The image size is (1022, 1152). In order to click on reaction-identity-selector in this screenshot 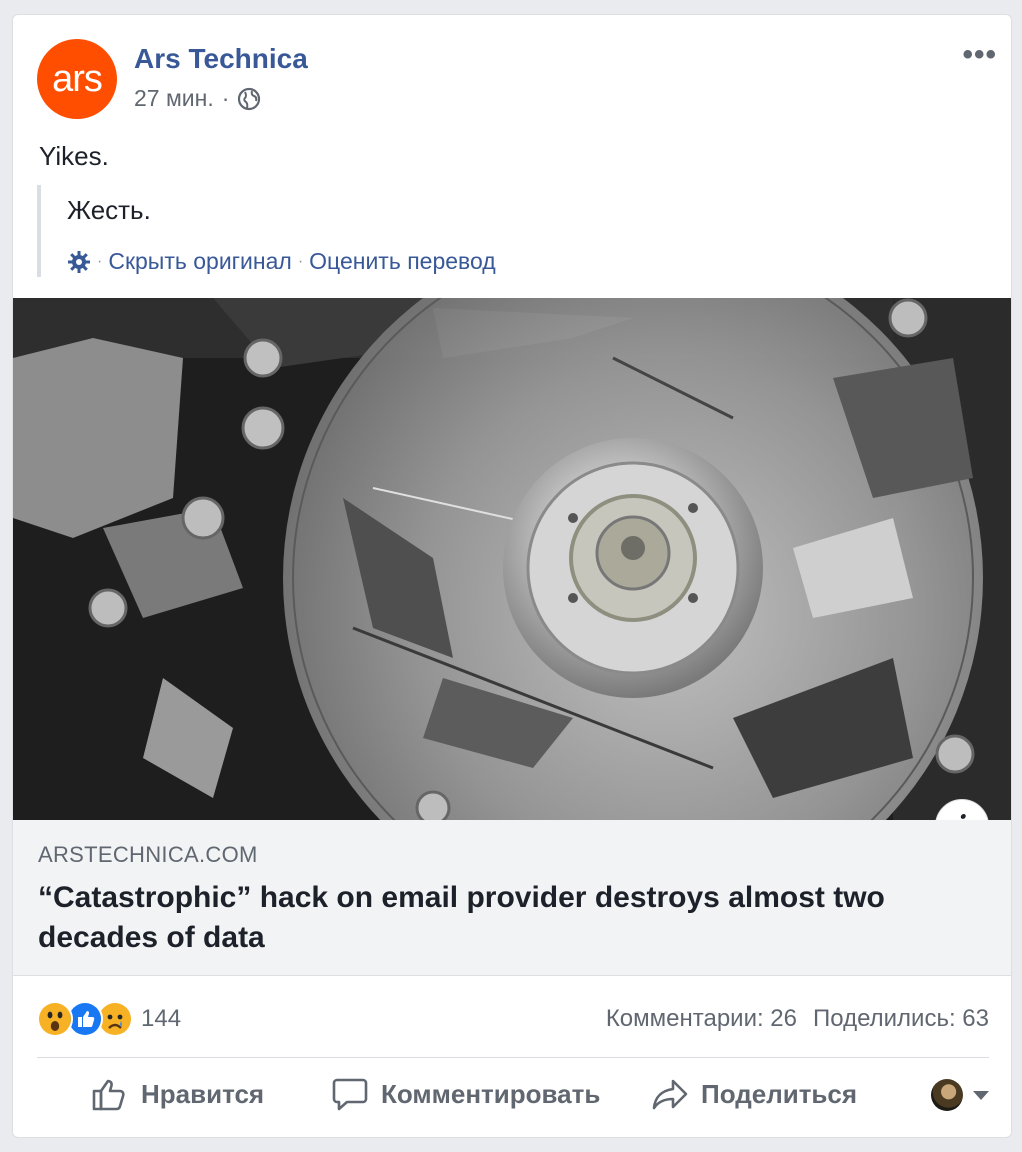, I will do `click(960, 1095)`.